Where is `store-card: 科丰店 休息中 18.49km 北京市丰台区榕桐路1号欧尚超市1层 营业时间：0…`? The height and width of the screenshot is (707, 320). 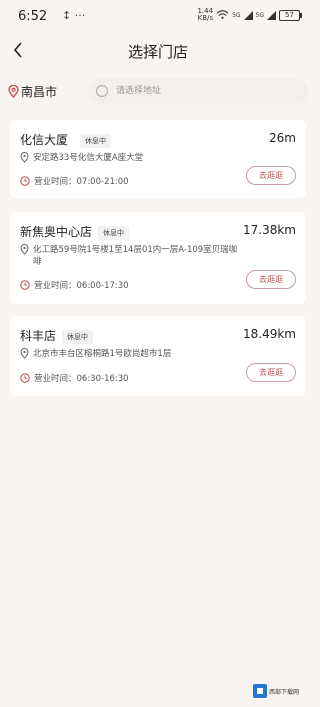 store-card: 科丰店 休息中 18.49km 北京市丰台区榕桐路1号欧尚超市1层 营业时间：0… is located at coordinates (158, 356).